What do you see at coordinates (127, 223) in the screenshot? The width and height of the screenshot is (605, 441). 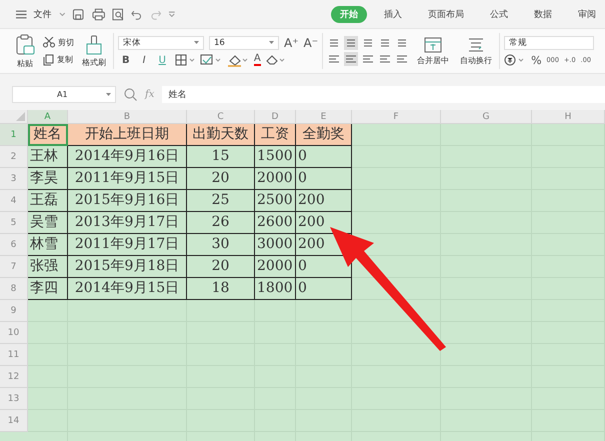 I see `table-cell: 2013年9月17日` at bounding box center [127, 223].